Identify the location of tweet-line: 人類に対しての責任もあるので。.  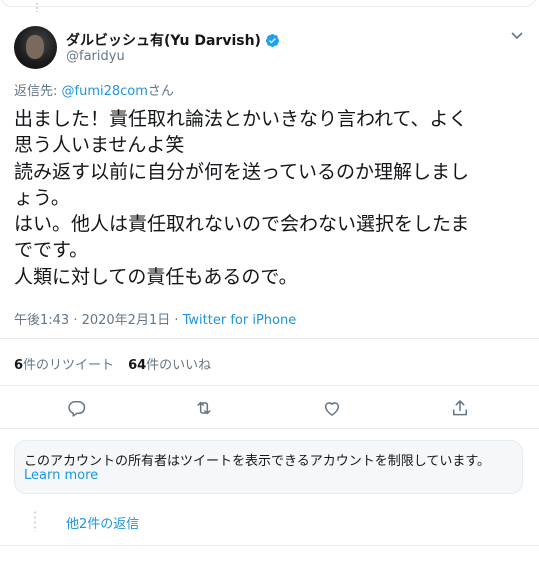
(156, 276).